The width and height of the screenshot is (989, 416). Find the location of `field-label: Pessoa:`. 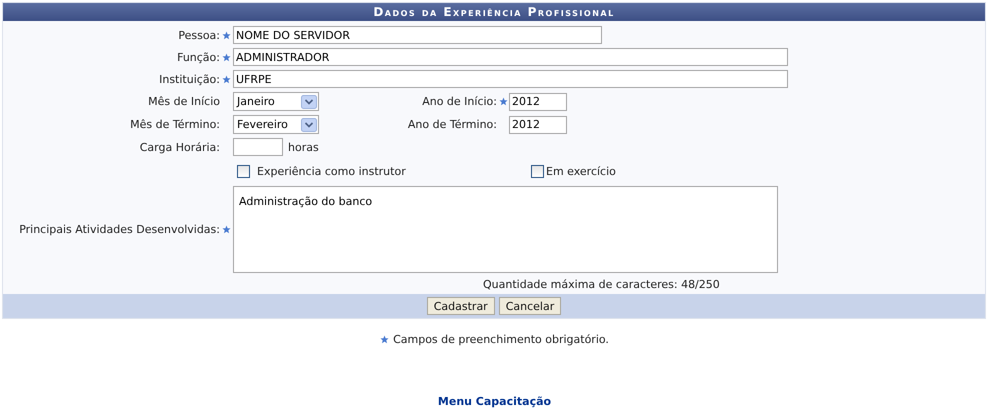

field-label: Pessoa: is located at coordinates (198, 35).